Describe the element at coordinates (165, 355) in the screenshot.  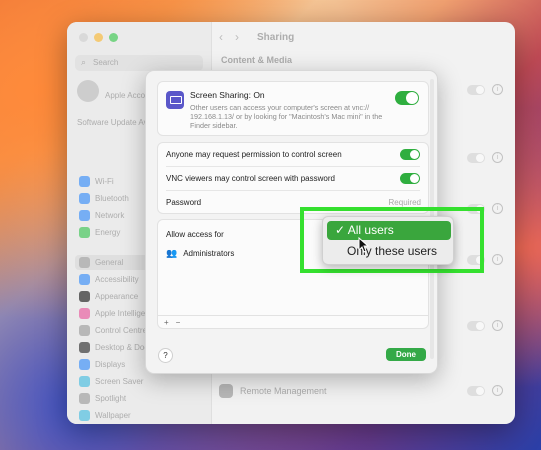
I see `help-button: ?` at that location.